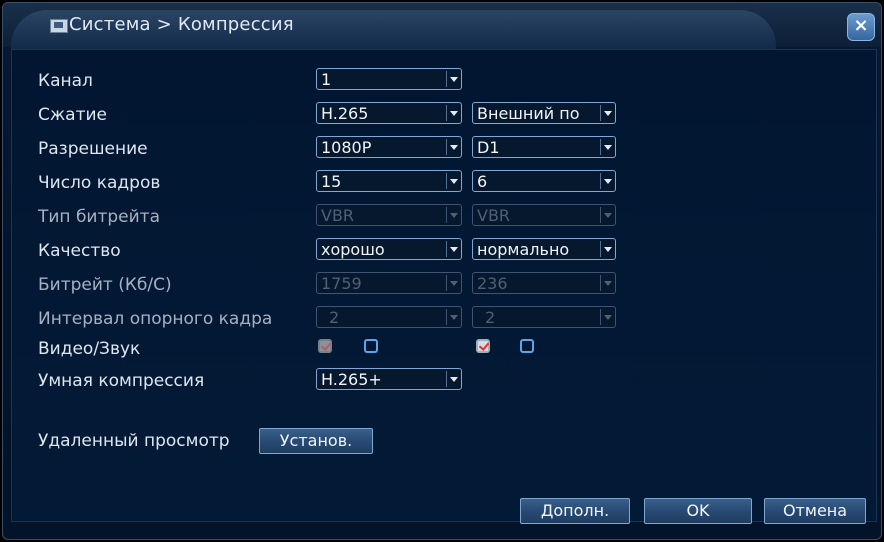  I want to click on keyframe-main-value: 2, so click(334, 317).